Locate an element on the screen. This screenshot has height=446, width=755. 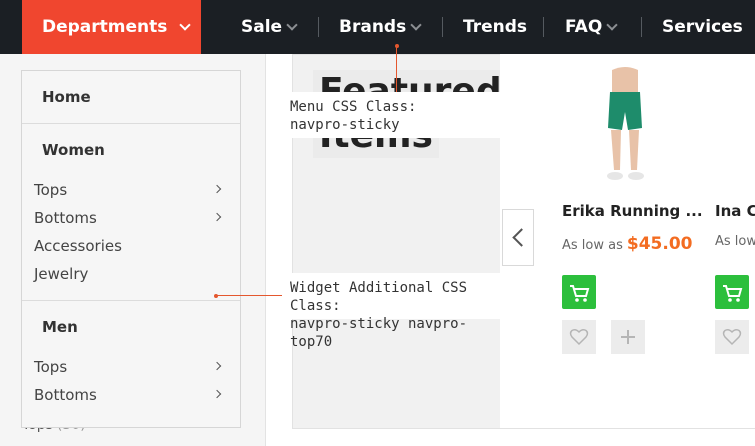
product-name-link: Ina Co is located at coordinates (735, 211).